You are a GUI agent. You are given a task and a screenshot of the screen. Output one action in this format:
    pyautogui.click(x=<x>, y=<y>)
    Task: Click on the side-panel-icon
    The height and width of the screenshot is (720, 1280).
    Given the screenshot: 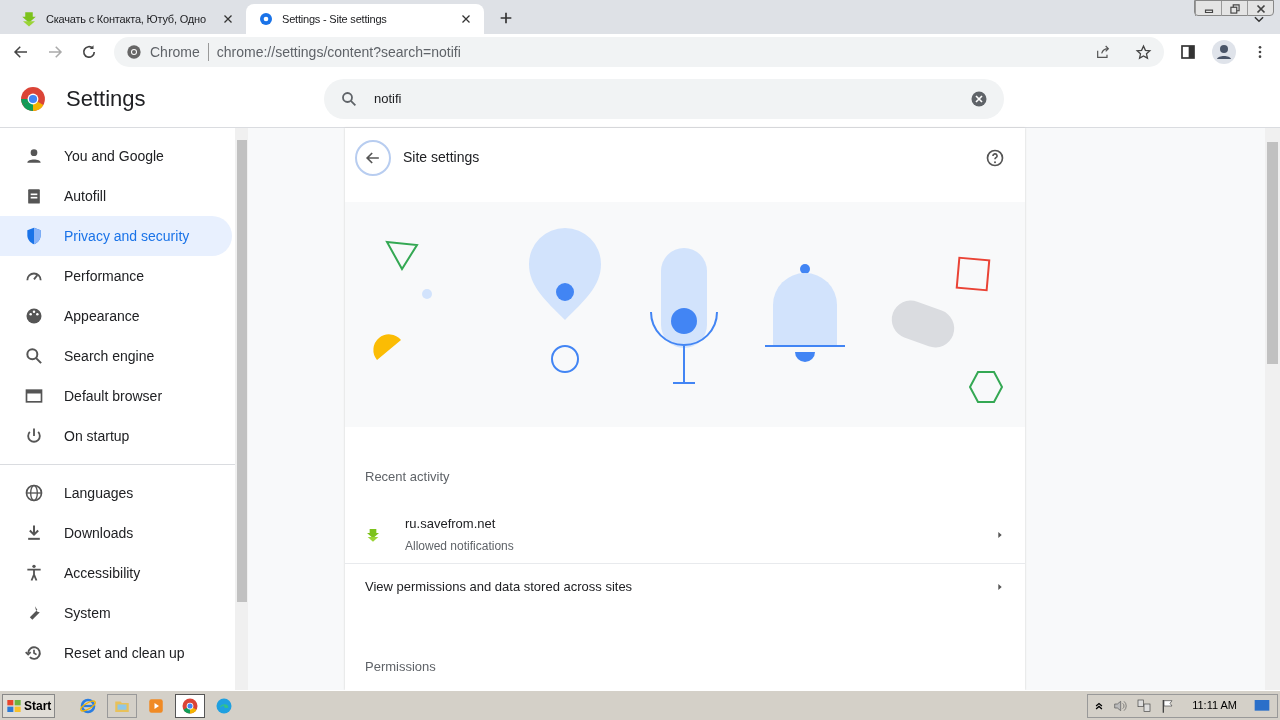 What is the action you would take?
    pyautogui.click(x=1188, y=52)
    